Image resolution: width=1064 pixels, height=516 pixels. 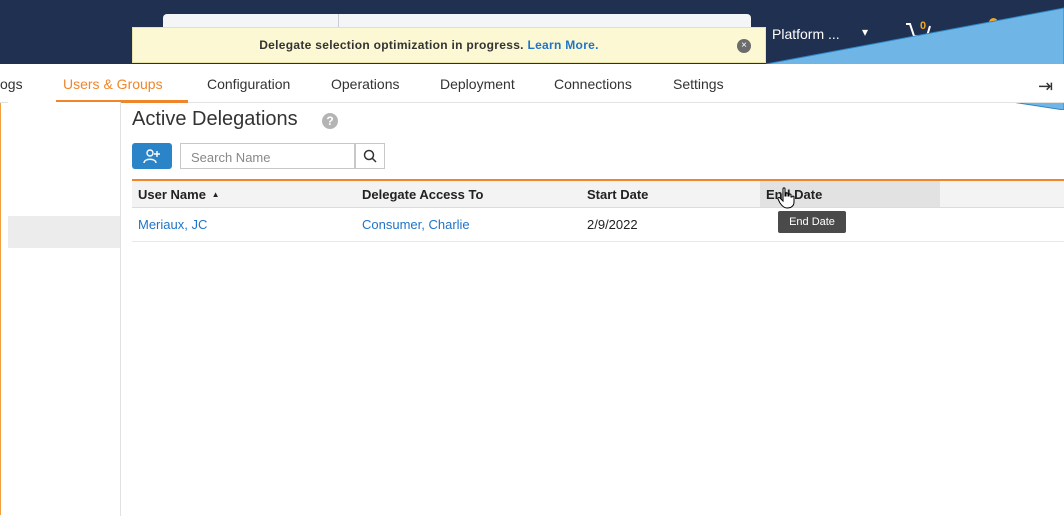 I want to click on page-title: Active Delegations, so click(x=215, y=119).